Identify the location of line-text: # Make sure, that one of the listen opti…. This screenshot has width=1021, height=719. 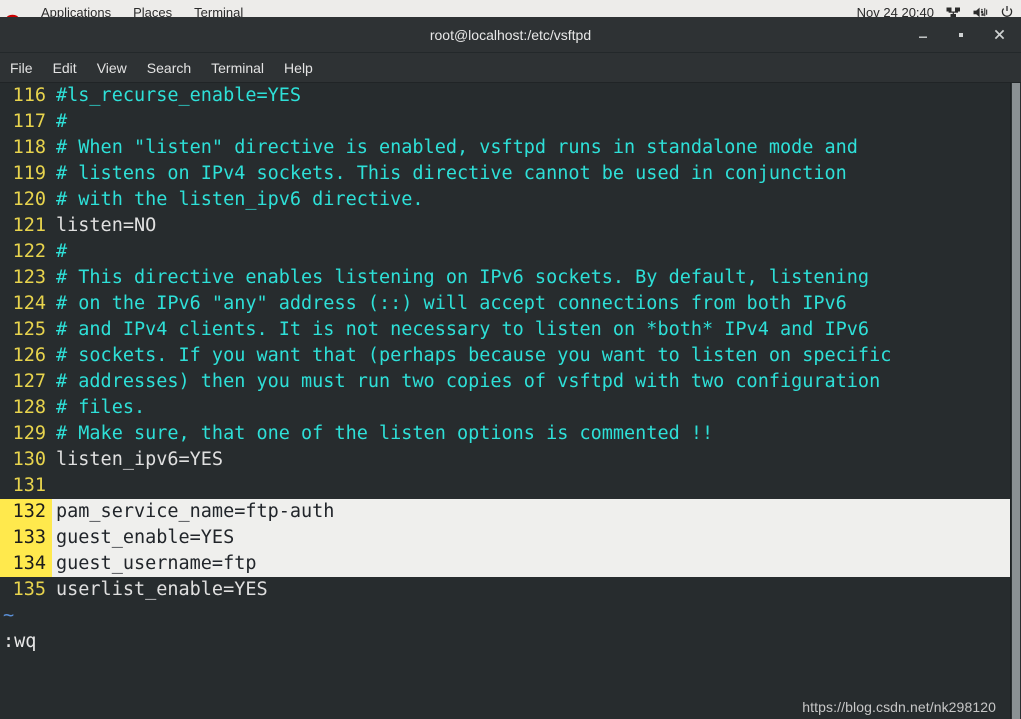
(385, 433).